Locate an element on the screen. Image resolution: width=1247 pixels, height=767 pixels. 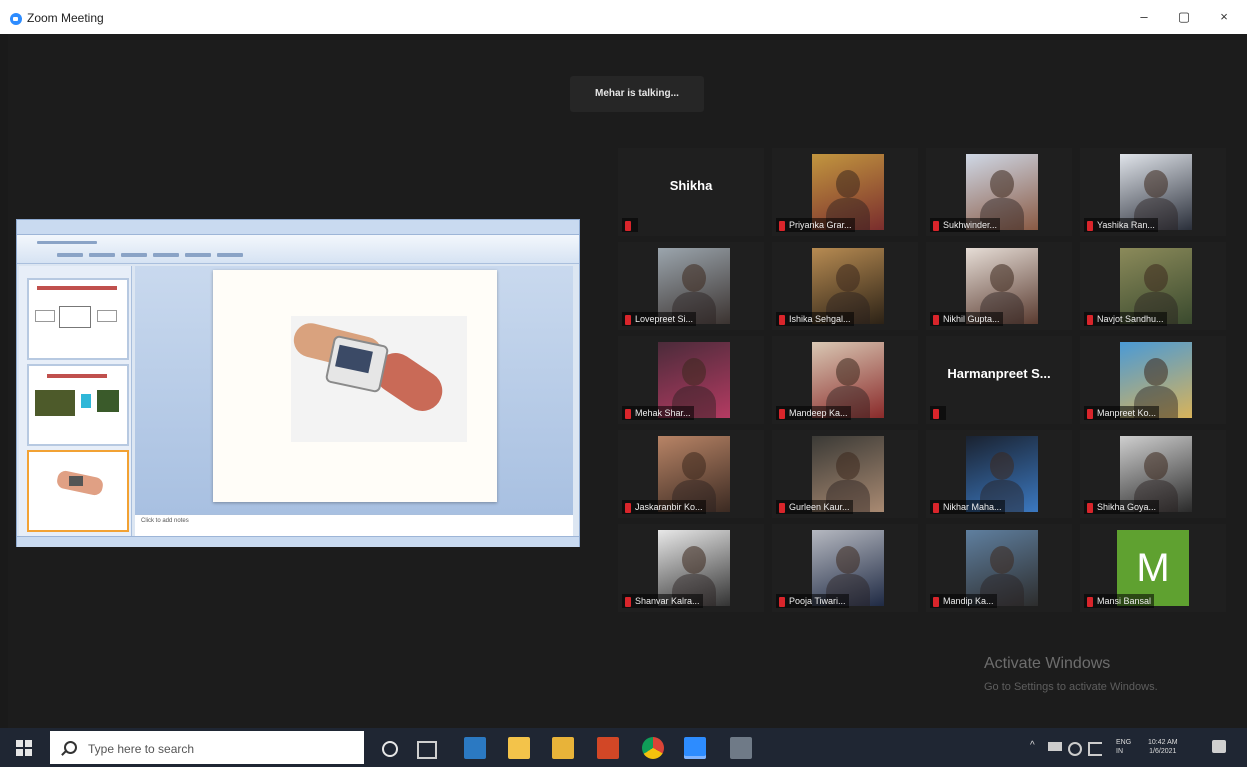
language-indicator: ENG IN is located at coordinates (1123, 747).